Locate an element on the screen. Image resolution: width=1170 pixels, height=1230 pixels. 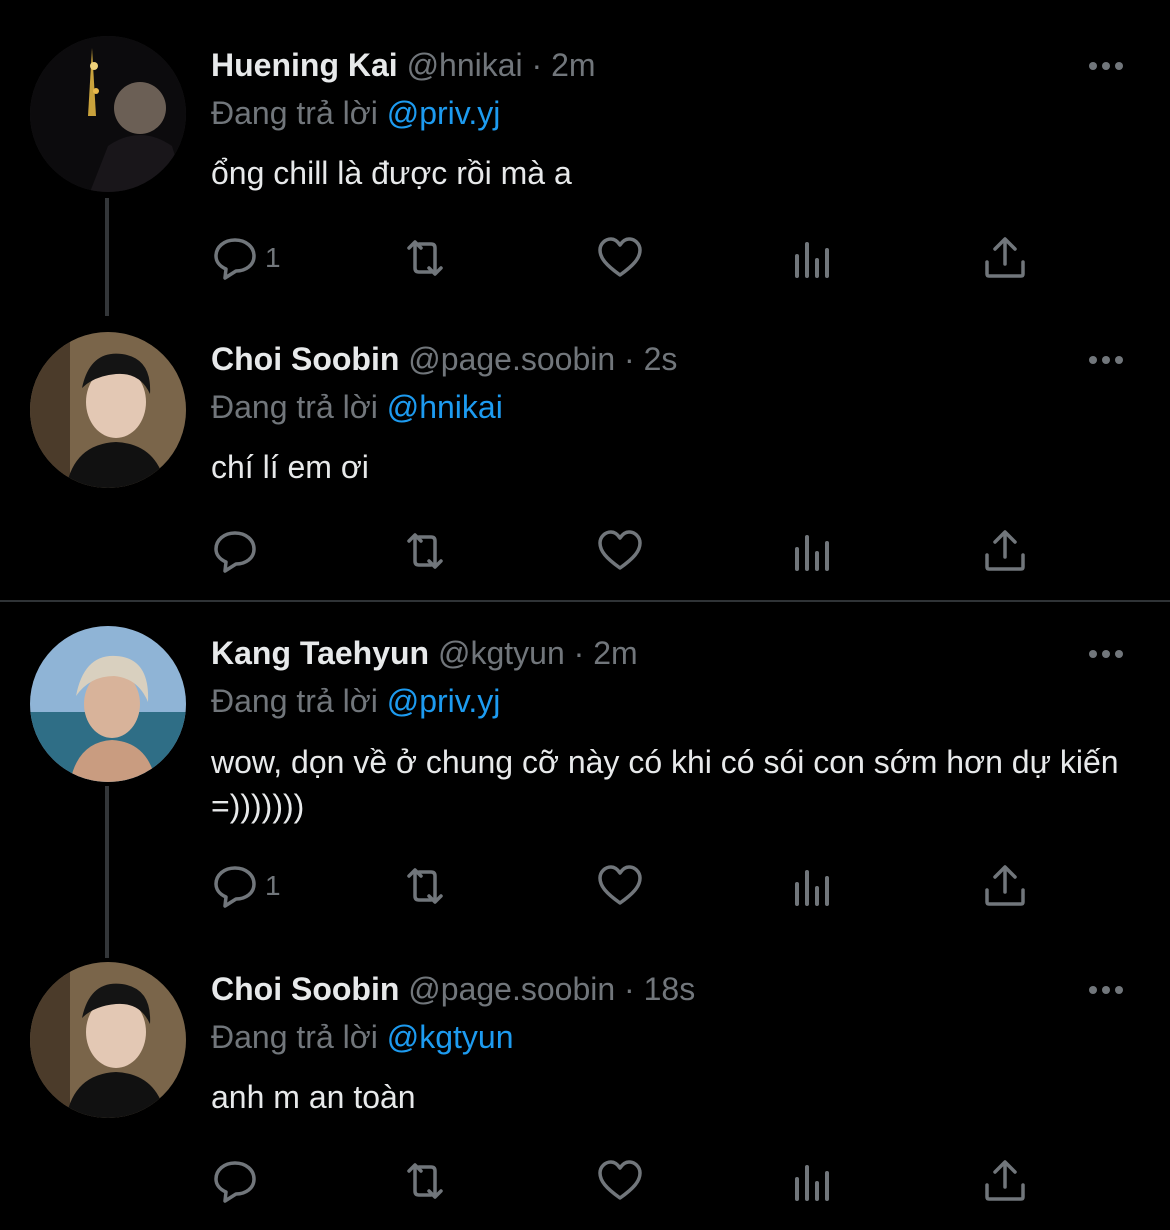
handle: @hnikai is located at coordinates (465, 65).